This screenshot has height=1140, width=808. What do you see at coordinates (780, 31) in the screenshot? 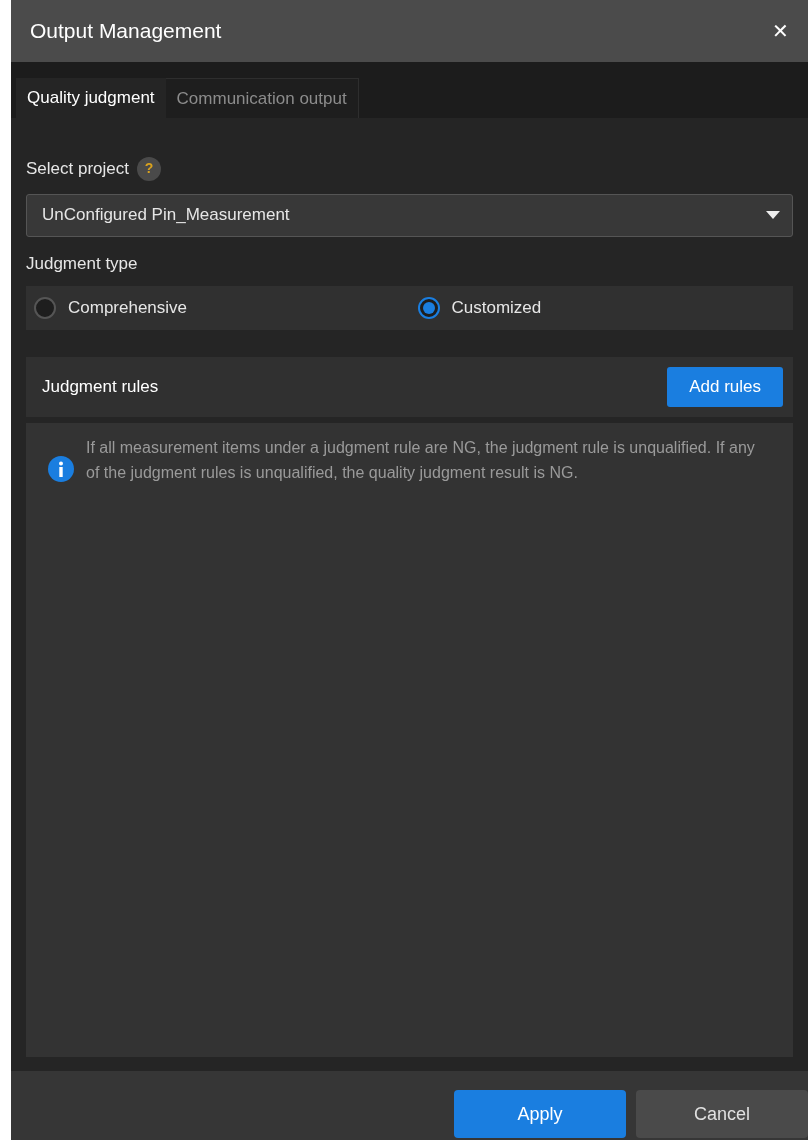
I see `close-button: ✕` at bounding box center [780, 31].